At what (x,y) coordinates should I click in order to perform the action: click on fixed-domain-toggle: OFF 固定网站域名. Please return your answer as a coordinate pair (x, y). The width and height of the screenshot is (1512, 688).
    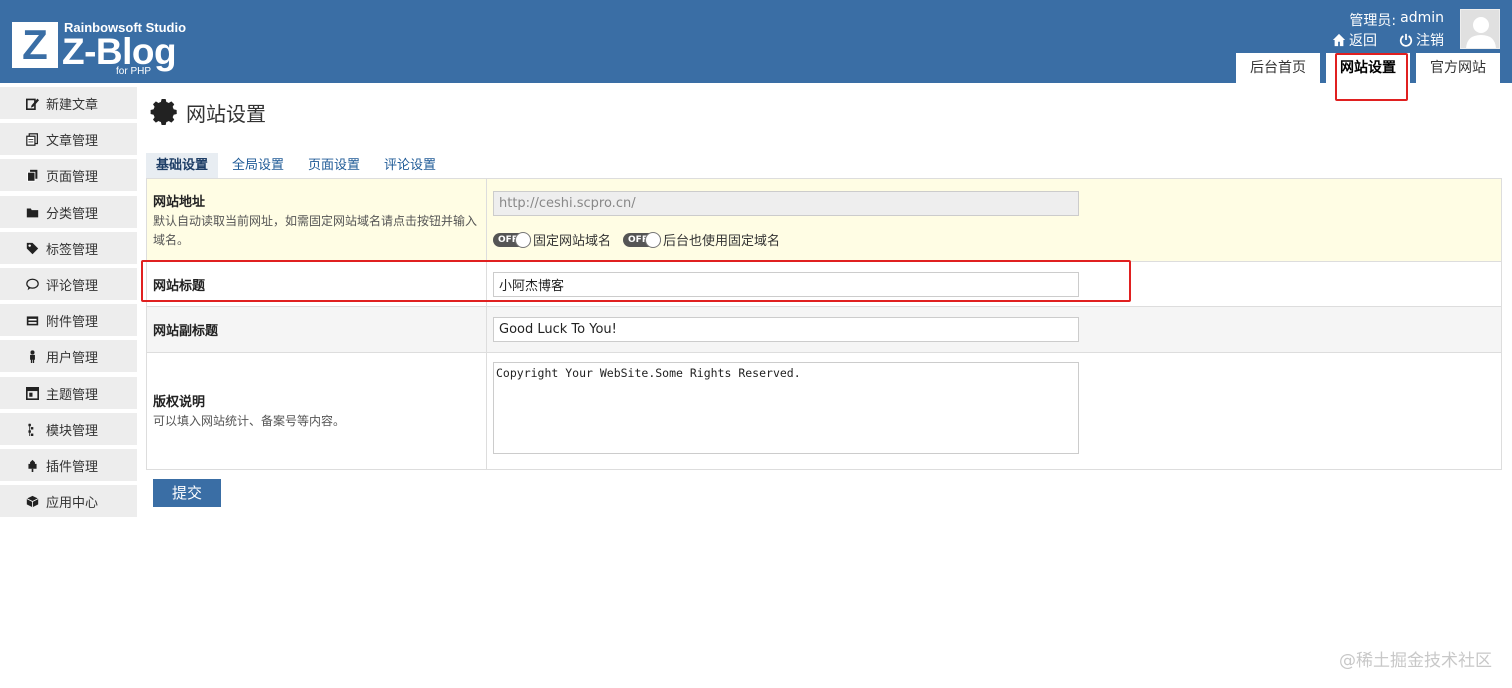
    Looking at the image, I should click on (552, 239).